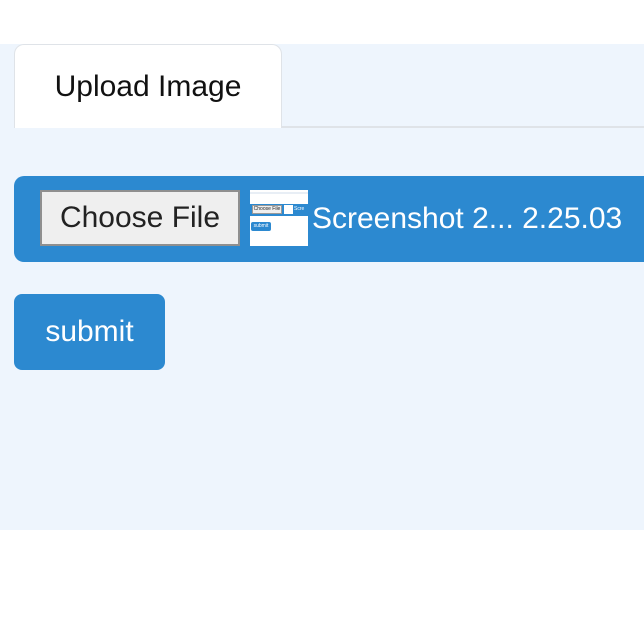 The height and width of the screenshot is (644, 644). What do you see at coordinates (279, 218) in the screenshot?
I see `file-thumbnail: Choose File Scre submit` at bounding box center [279, 218].